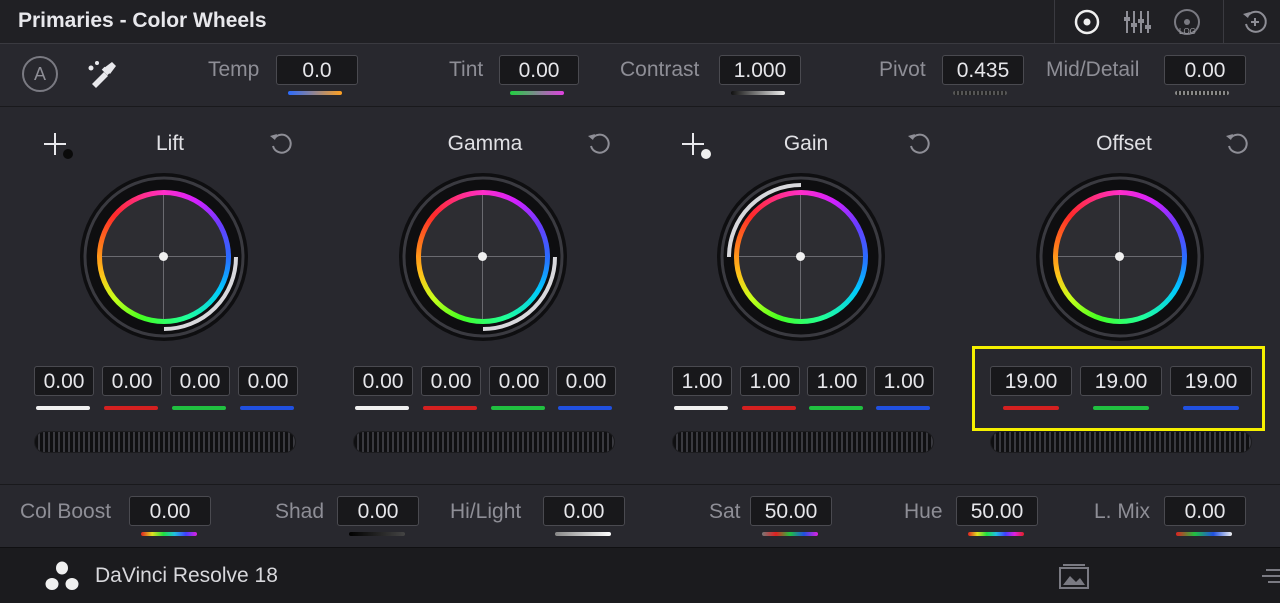  I want to click on sat-field: 50.00, so click(791, 511).